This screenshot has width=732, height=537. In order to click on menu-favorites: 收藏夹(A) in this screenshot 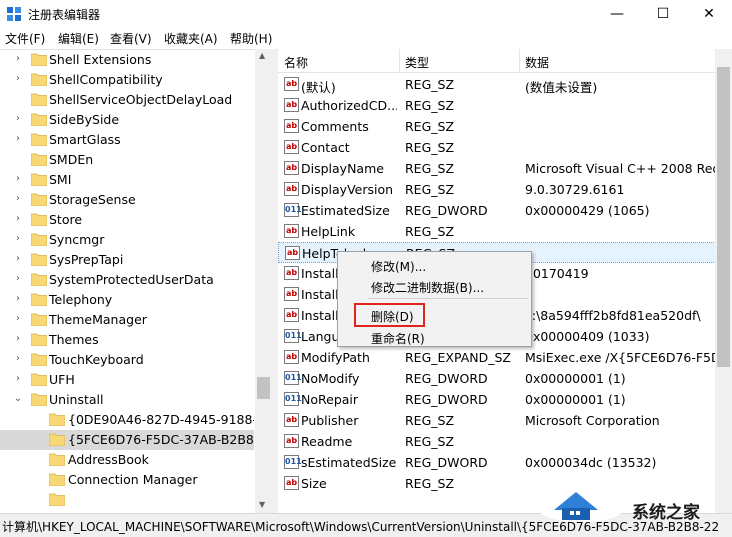, I will do `click(191, 38)`.